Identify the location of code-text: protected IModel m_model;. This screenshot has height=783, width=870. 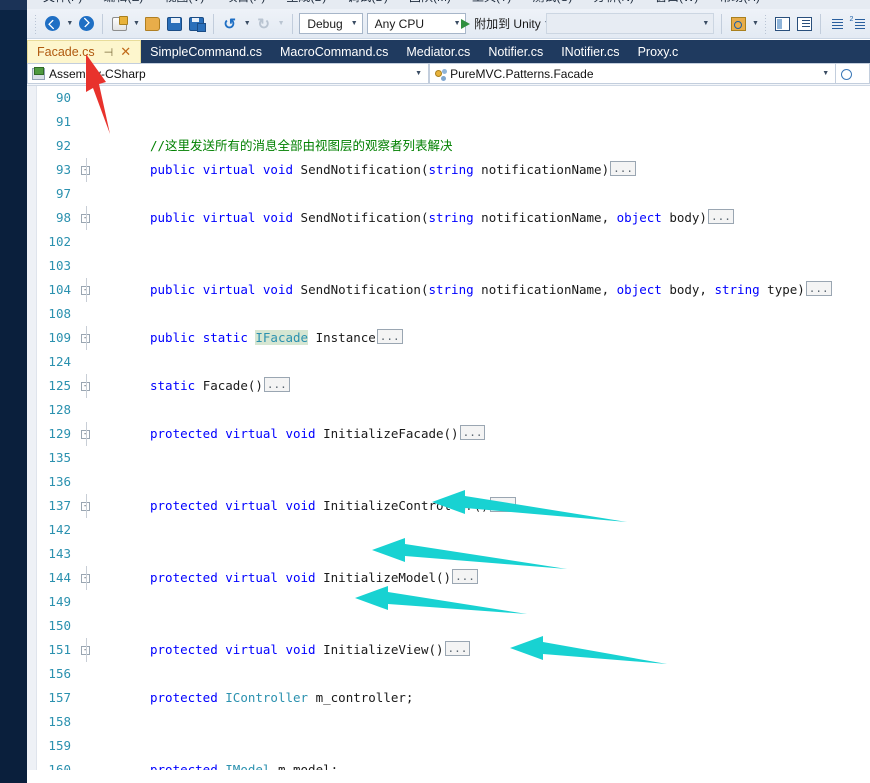
(227, 764).